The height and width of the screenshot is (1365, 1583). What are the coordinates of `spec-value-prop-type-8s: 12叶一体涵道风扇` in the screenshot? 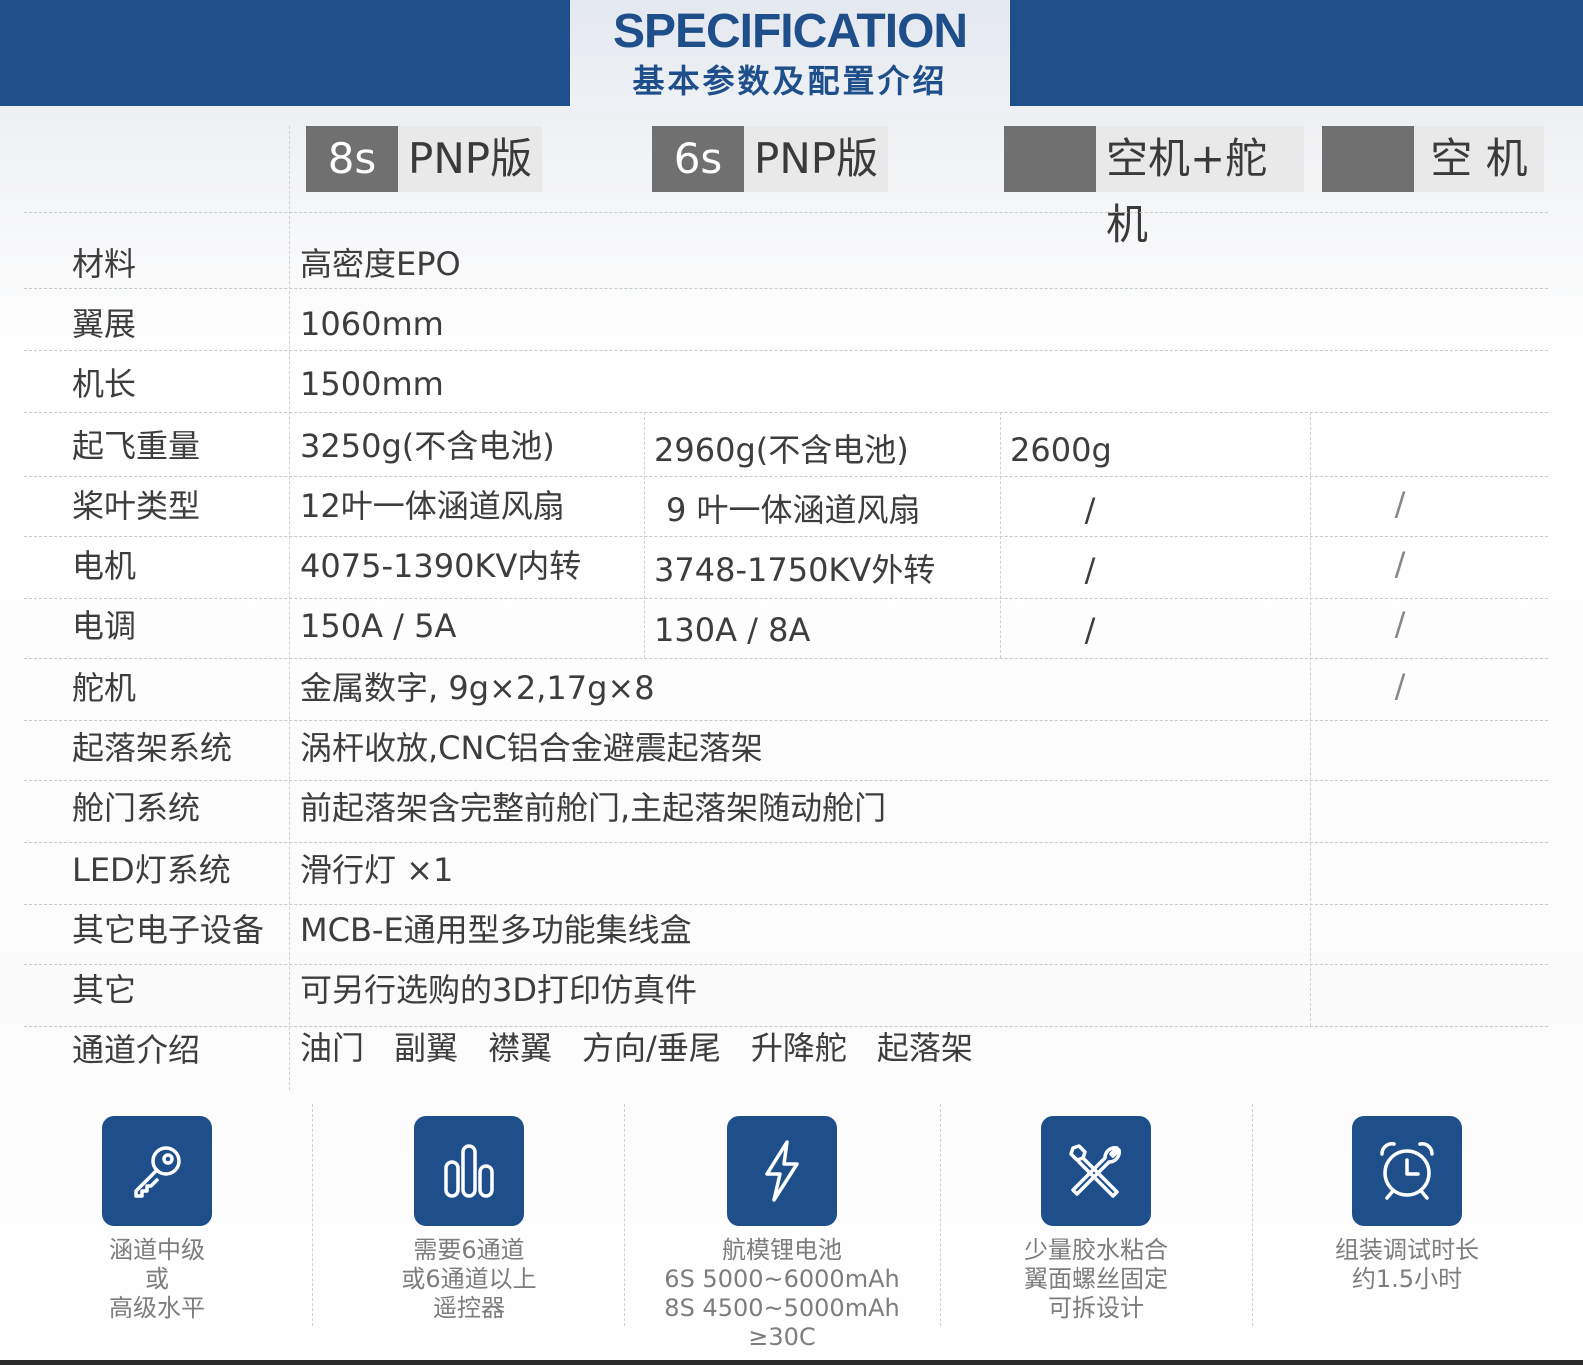 It's located at (432, 506).